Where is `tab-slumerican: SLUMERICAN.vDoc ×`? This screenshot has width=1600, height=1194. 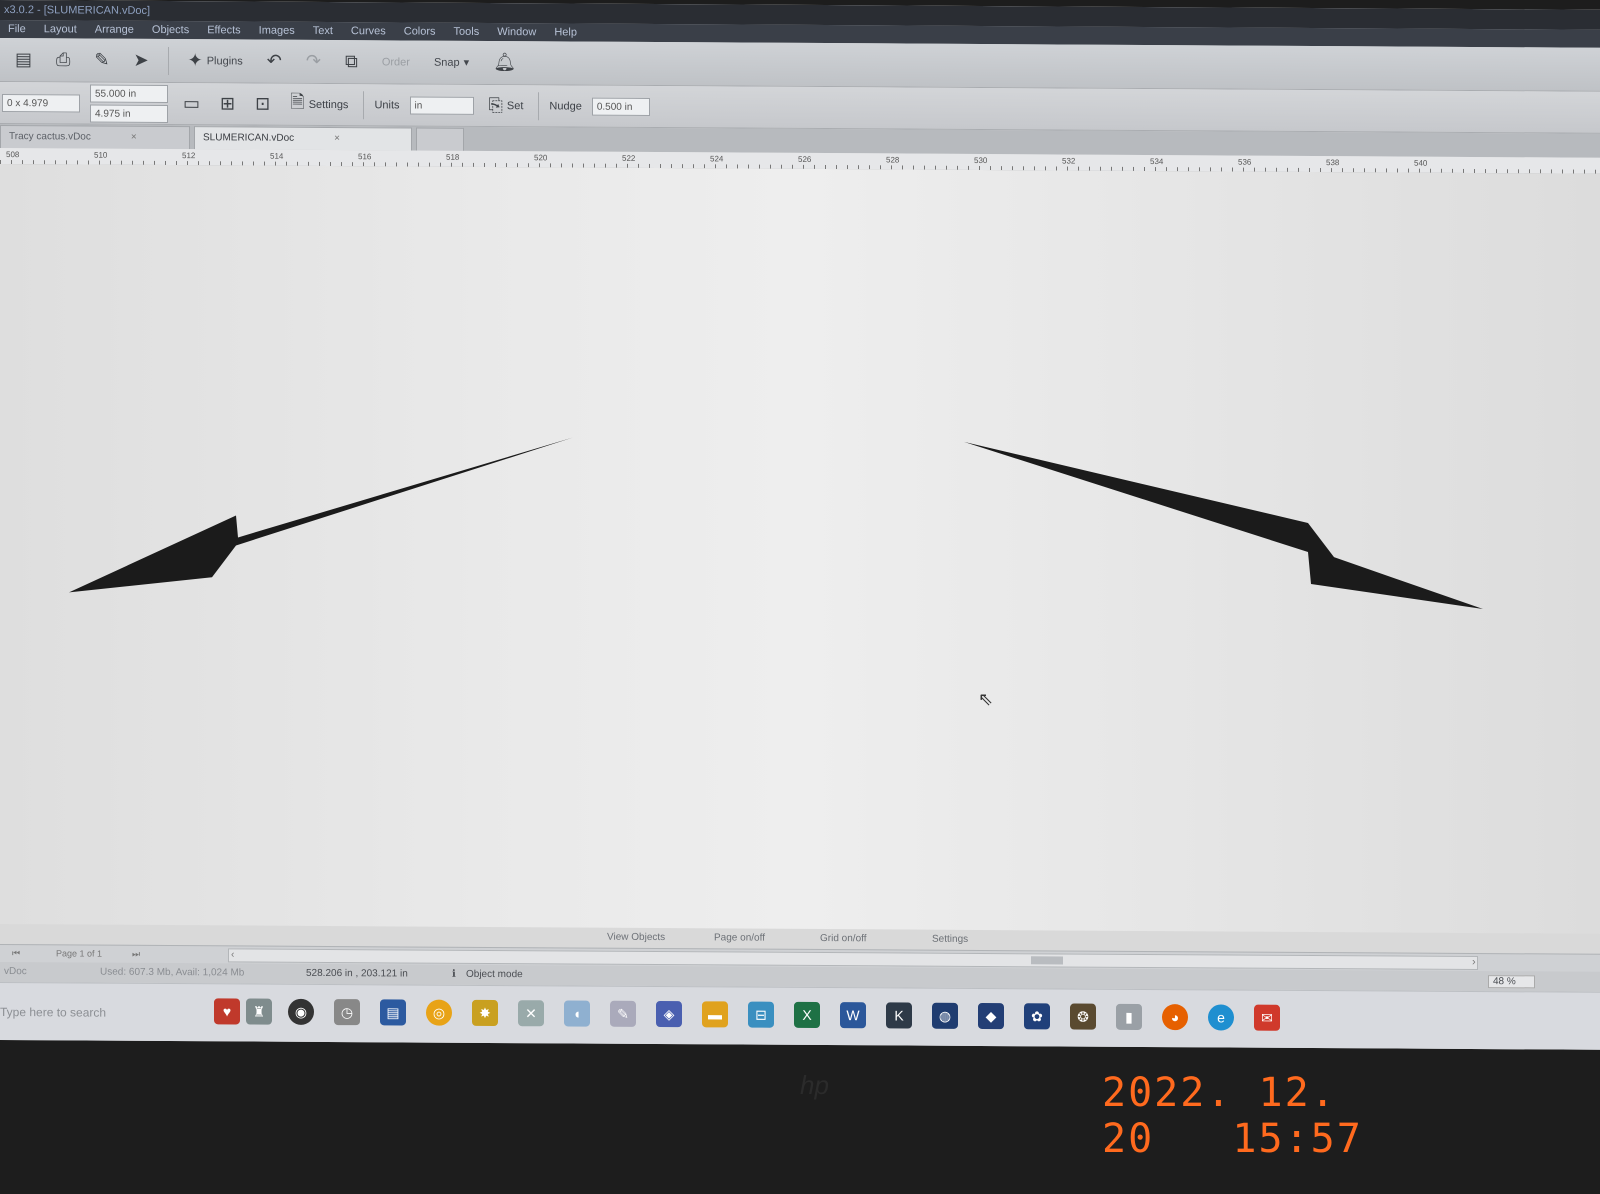 tab-slumerican: SLUMERICAN.vDoc × is located at coordinates (303, 138).